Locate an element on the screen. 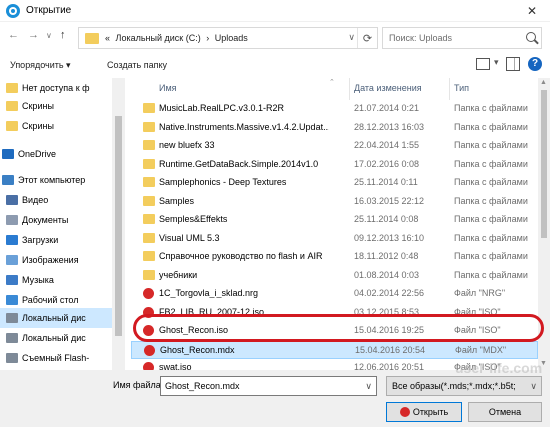 This screenshot has height=427, width=550. preview-pane-icon is located at coordinates (513, 64).